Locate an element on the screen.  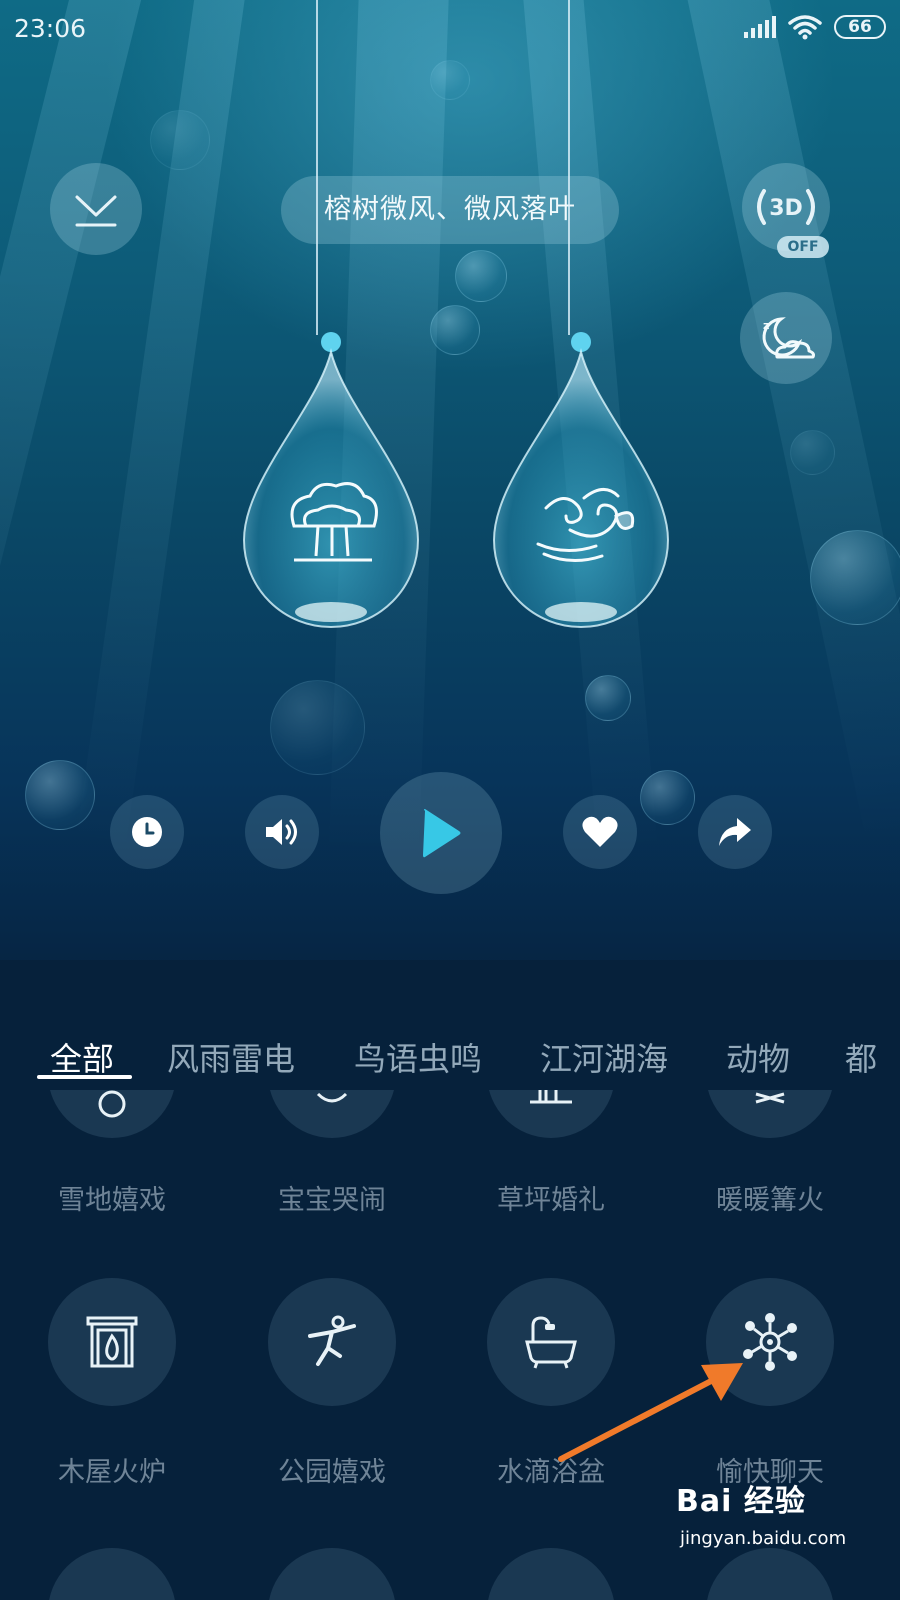
timer-button is located at coordinates (147, 832).